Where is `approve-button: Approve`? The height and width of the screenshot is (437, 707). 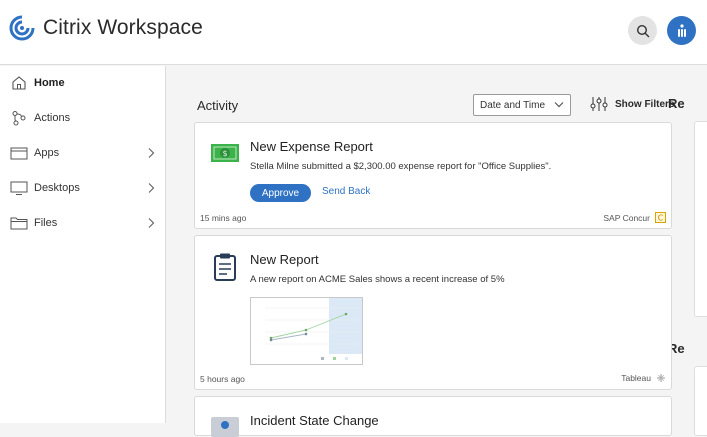
approve-button: Approve is located at coordinates (280, 193).